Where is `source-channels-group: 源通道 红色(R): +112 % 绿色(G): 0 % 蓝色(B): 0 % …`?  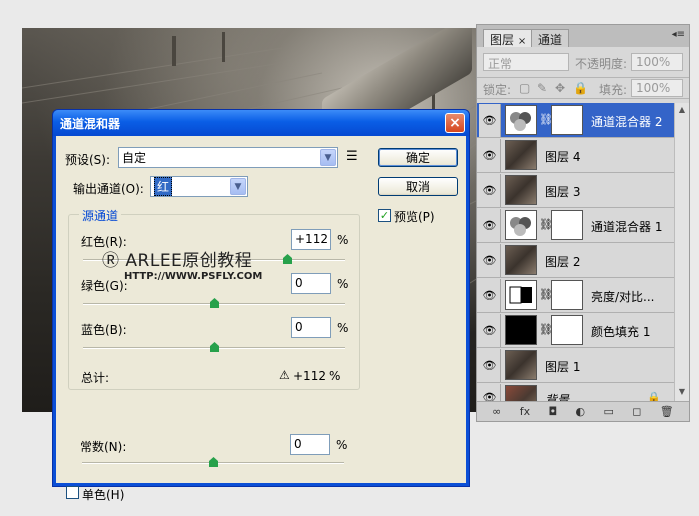 source-channels-group: 源通道 红色(R): +112 % 绿色(G): 0 % 蓝色(B): 0 % … is located at coordinates (214, 298).